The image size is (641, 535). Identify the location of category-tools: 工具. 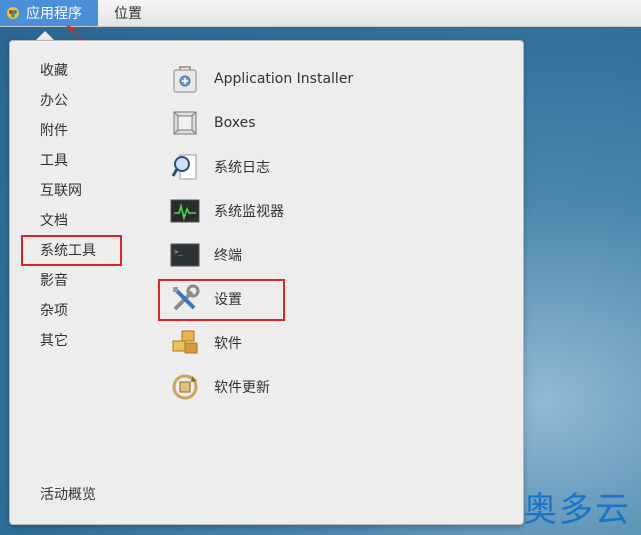
(54, 161).